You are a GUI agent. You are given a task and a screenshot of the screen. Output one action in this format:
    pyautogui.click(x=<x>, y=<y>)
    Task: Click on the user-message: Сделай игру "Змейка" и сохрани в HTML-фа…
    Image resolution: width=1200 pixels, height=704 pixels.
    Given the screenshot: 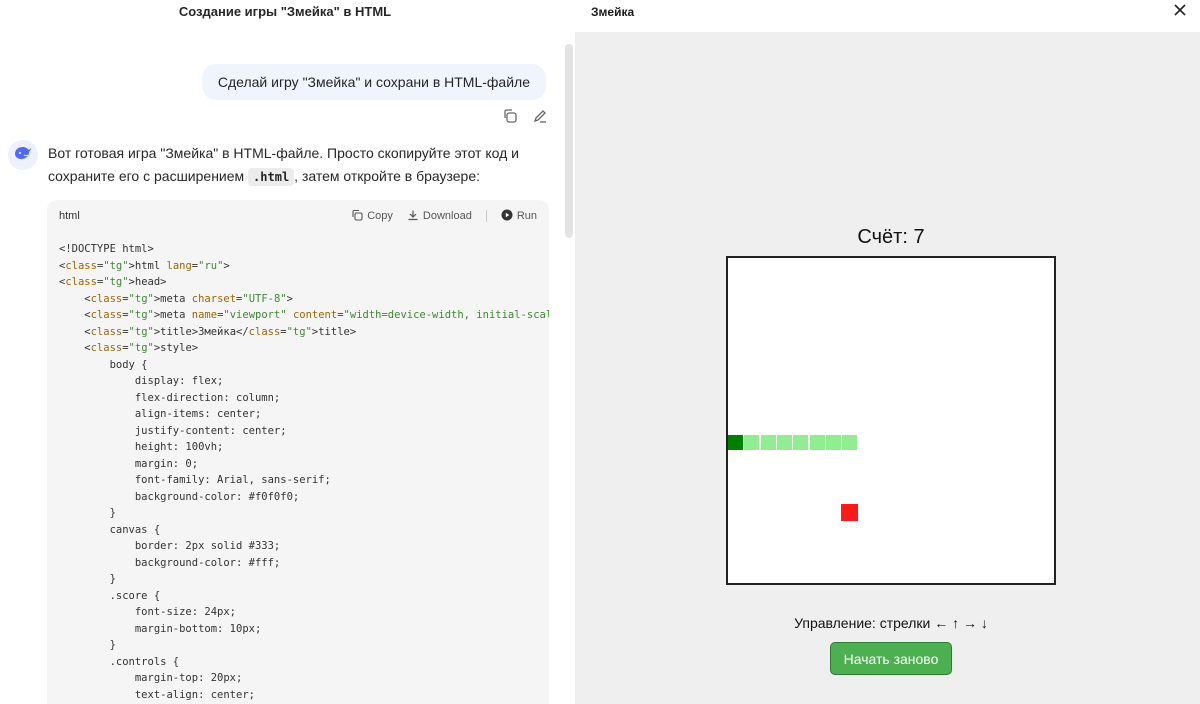 What is the action you would take?
    pyautogui.click(x=373, y=82)
    